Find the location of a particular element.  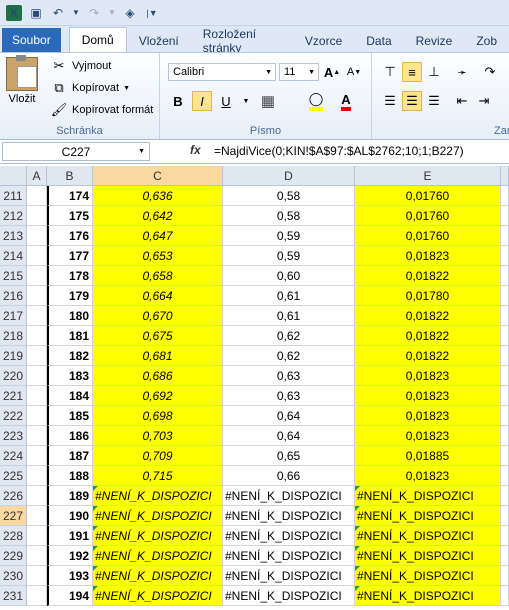

cell-b: 177 is located at coordinates (70, 256).